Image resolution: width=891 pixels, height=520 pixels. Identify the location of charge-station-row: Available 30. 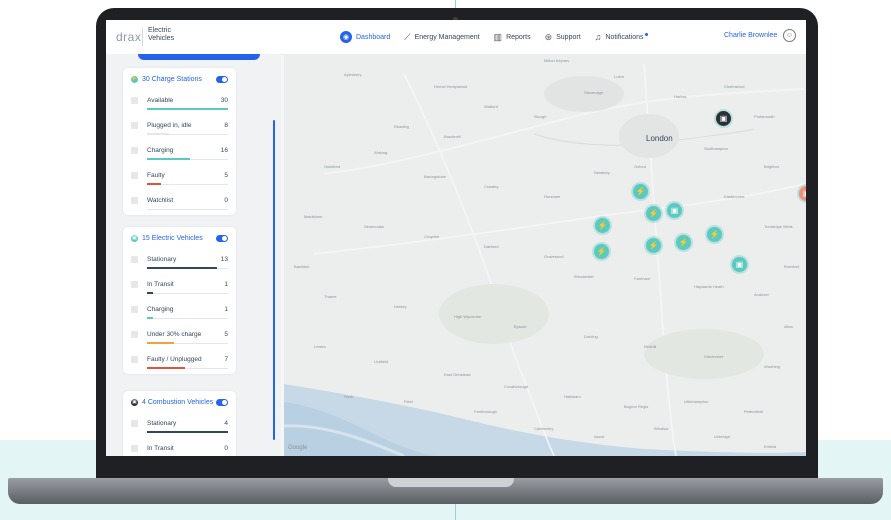
(179, 102).